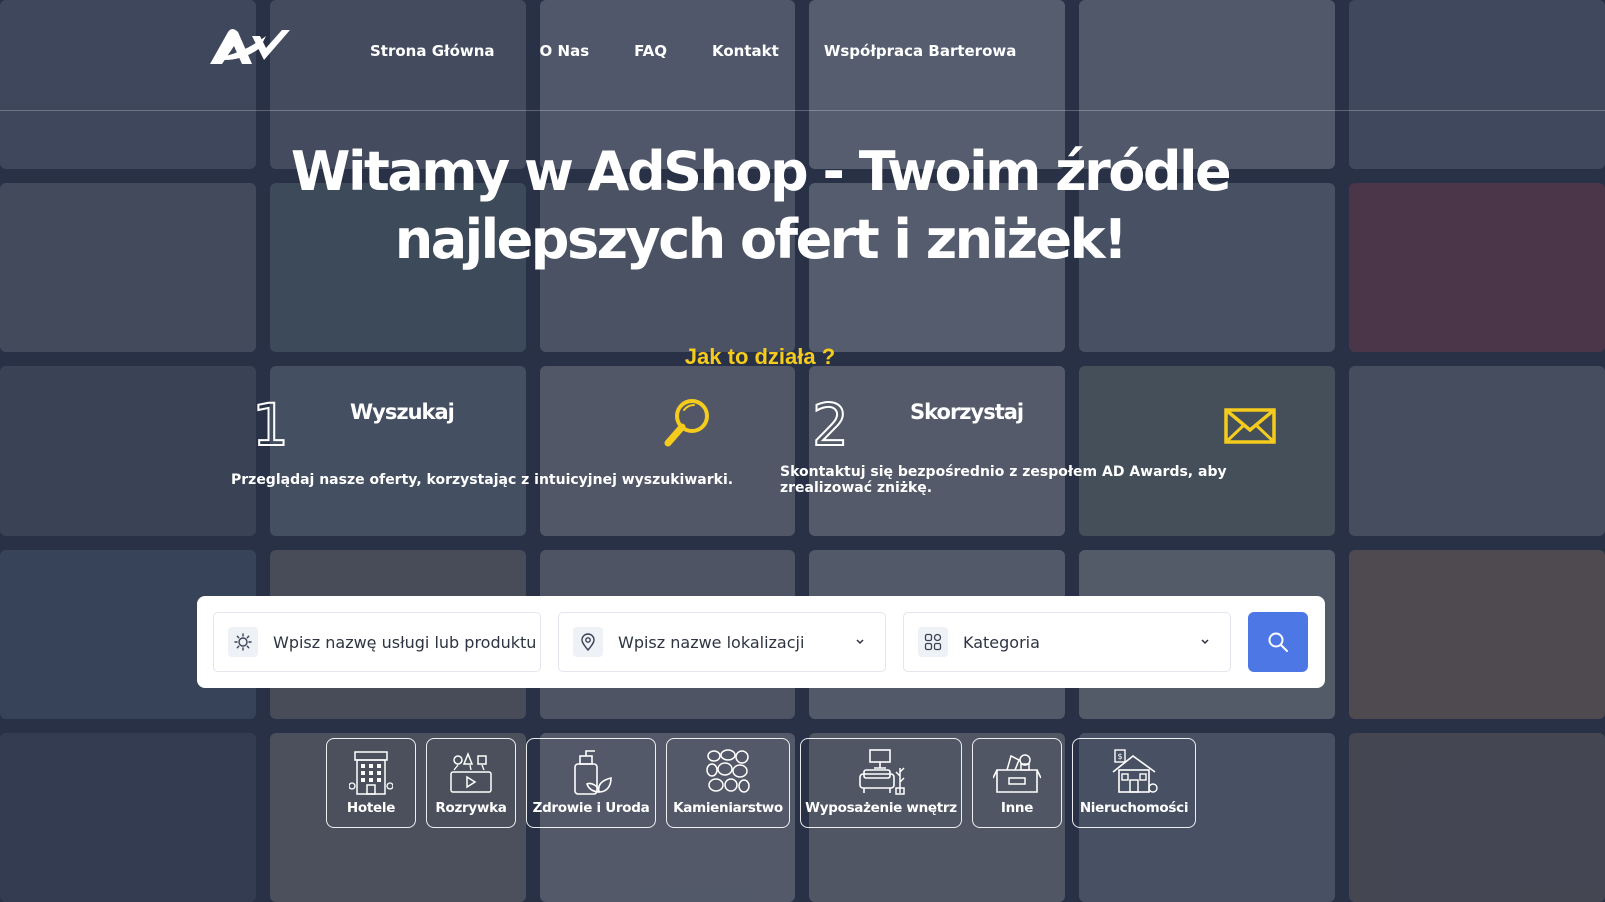  I want to click on hotel-icon, so click(371, 773).